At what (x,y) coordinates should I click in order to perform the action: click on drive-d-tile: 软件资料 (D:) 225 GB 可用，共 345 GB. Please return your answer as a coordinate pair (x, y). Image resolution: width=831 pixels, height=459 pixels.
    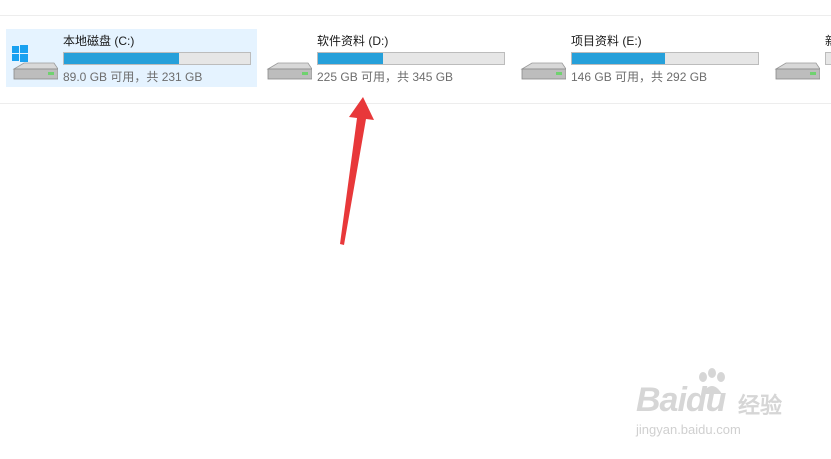
    Looking at the image, I should click on (385, 58).